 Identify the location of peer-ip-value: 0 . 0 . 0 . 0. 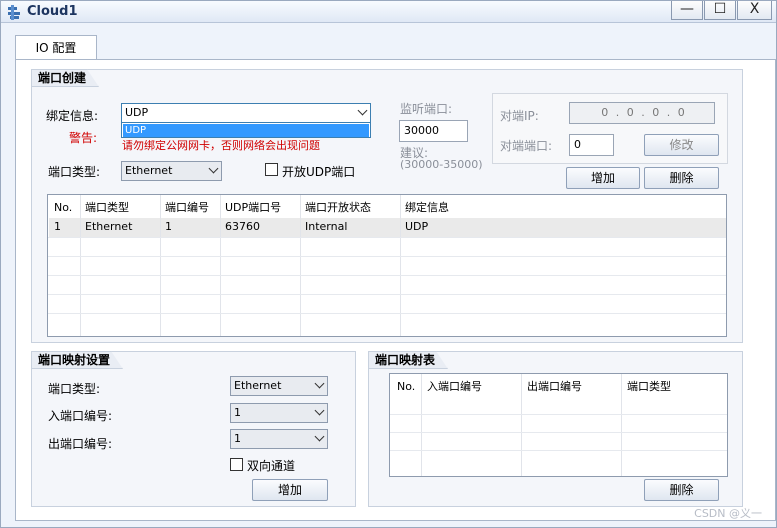
(644, 112).